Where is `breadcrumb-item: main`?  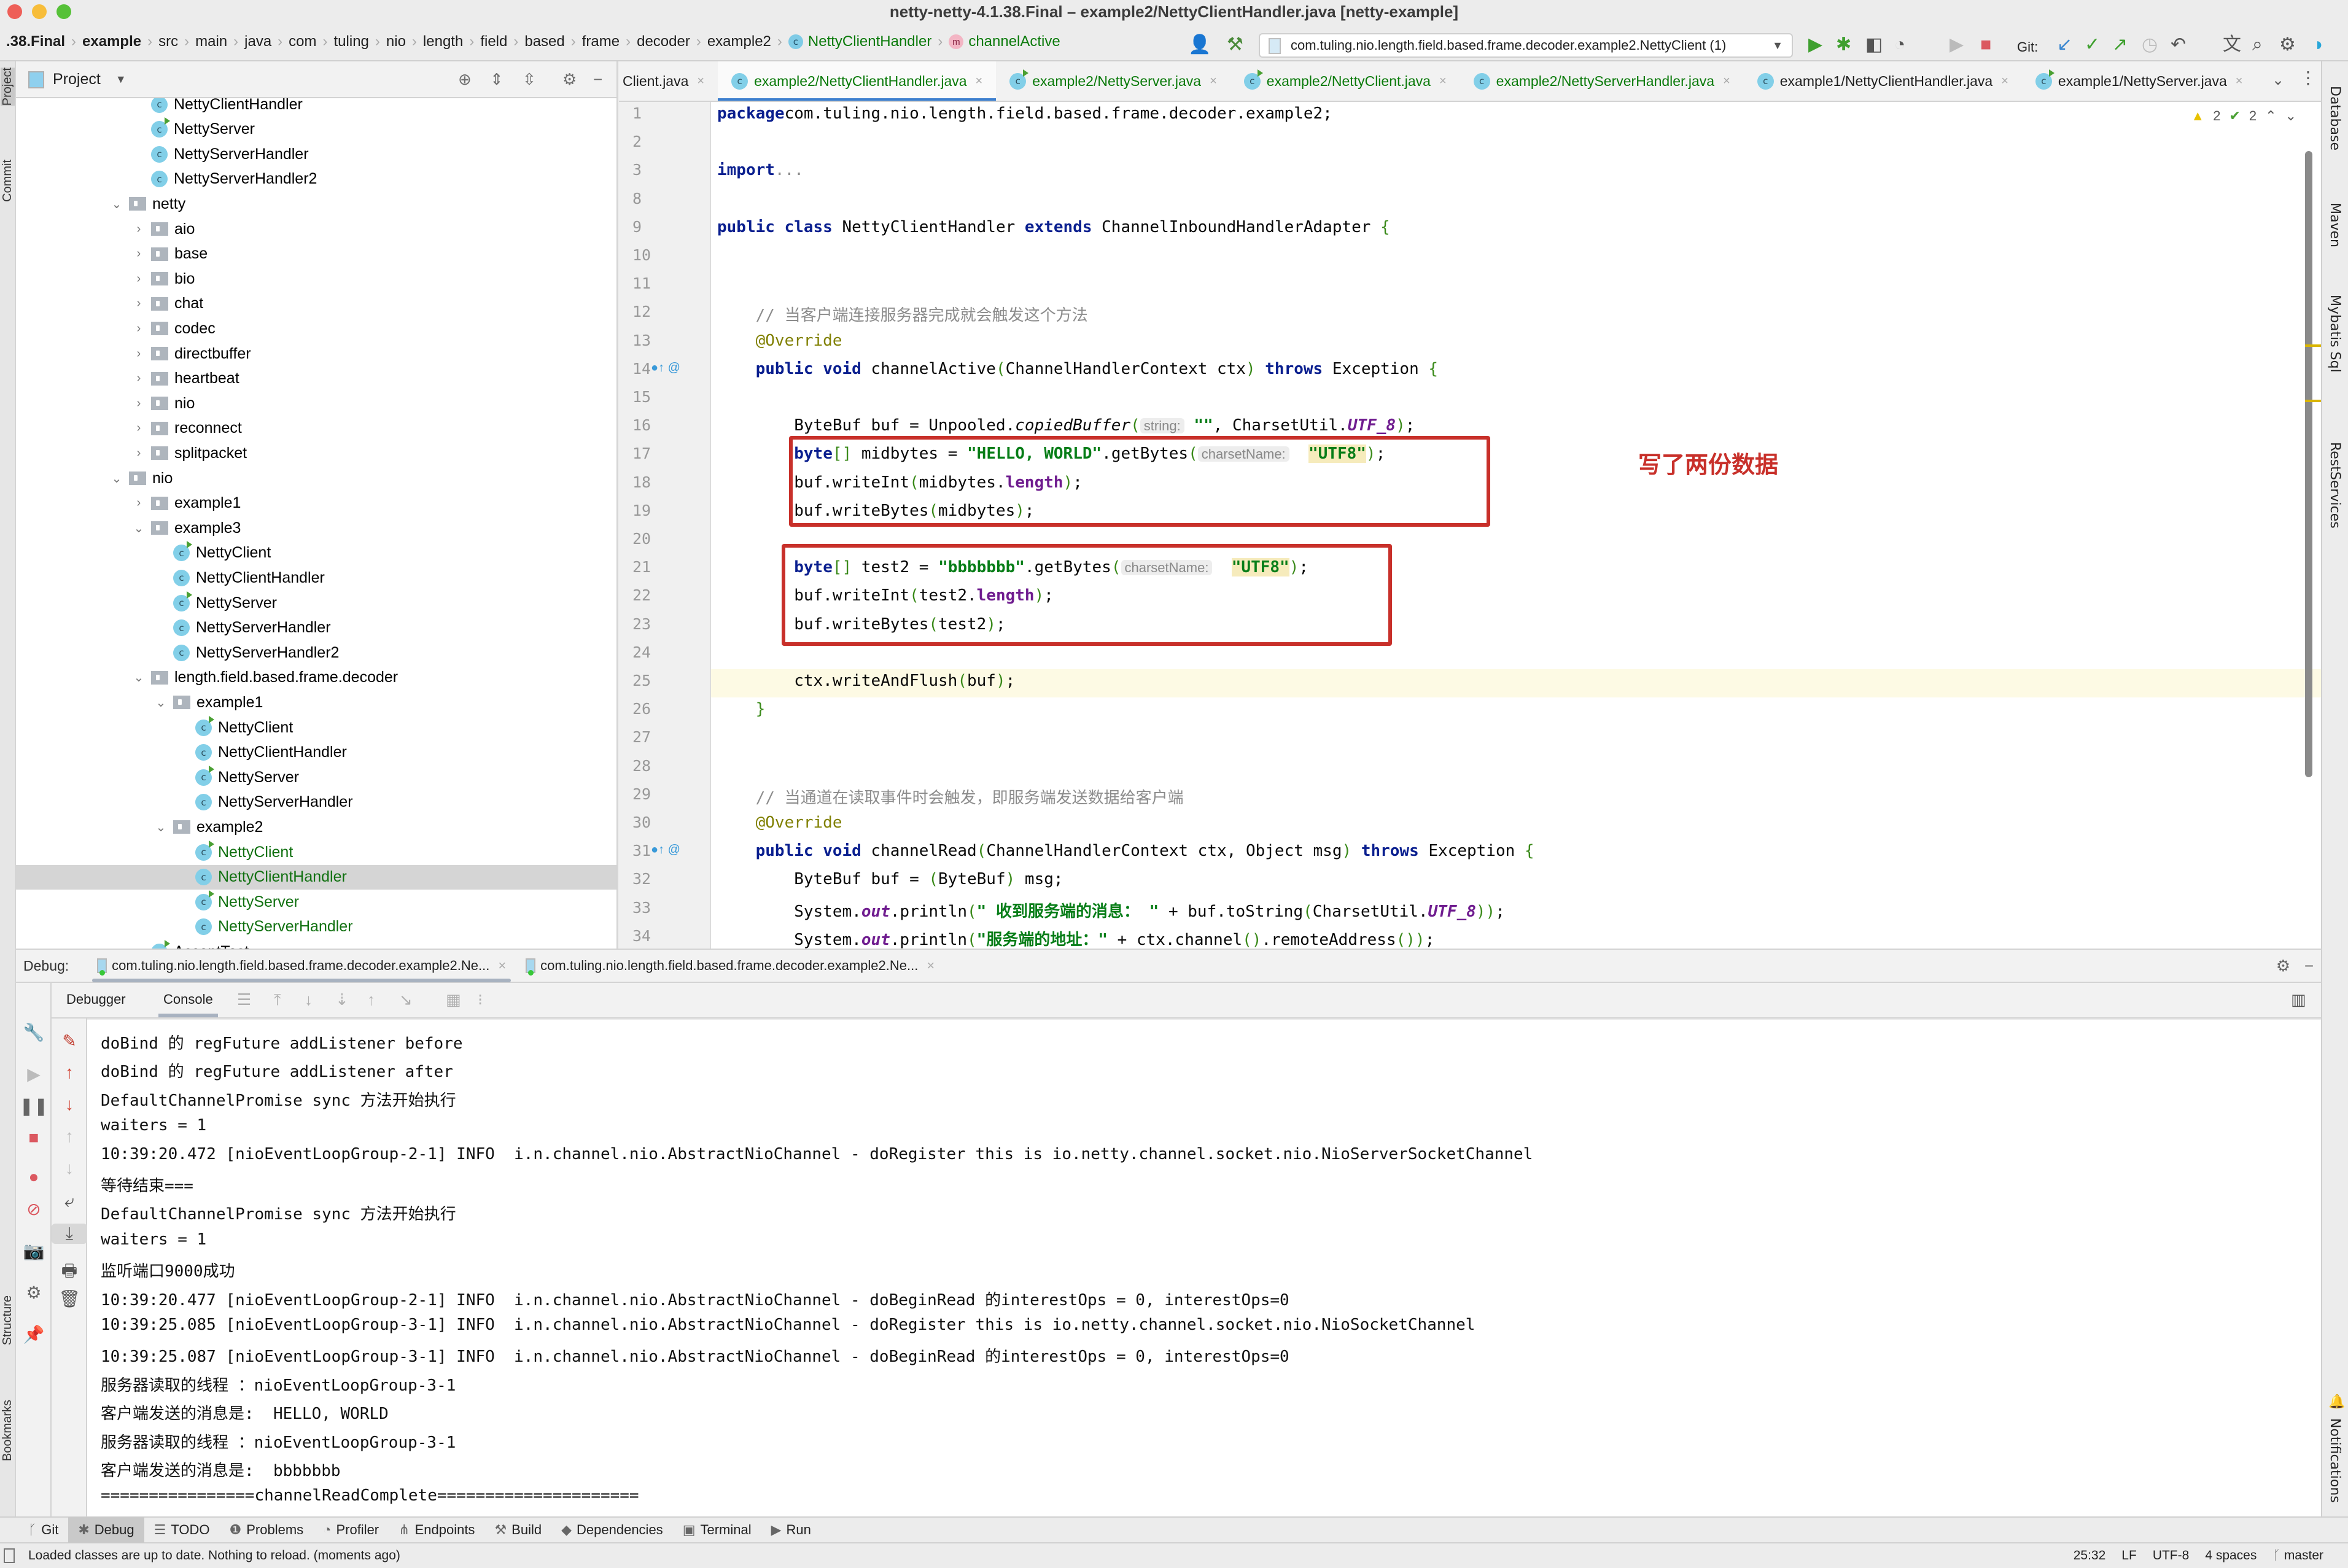
breadcrumb-item: main is located at coordinates (211, 41).